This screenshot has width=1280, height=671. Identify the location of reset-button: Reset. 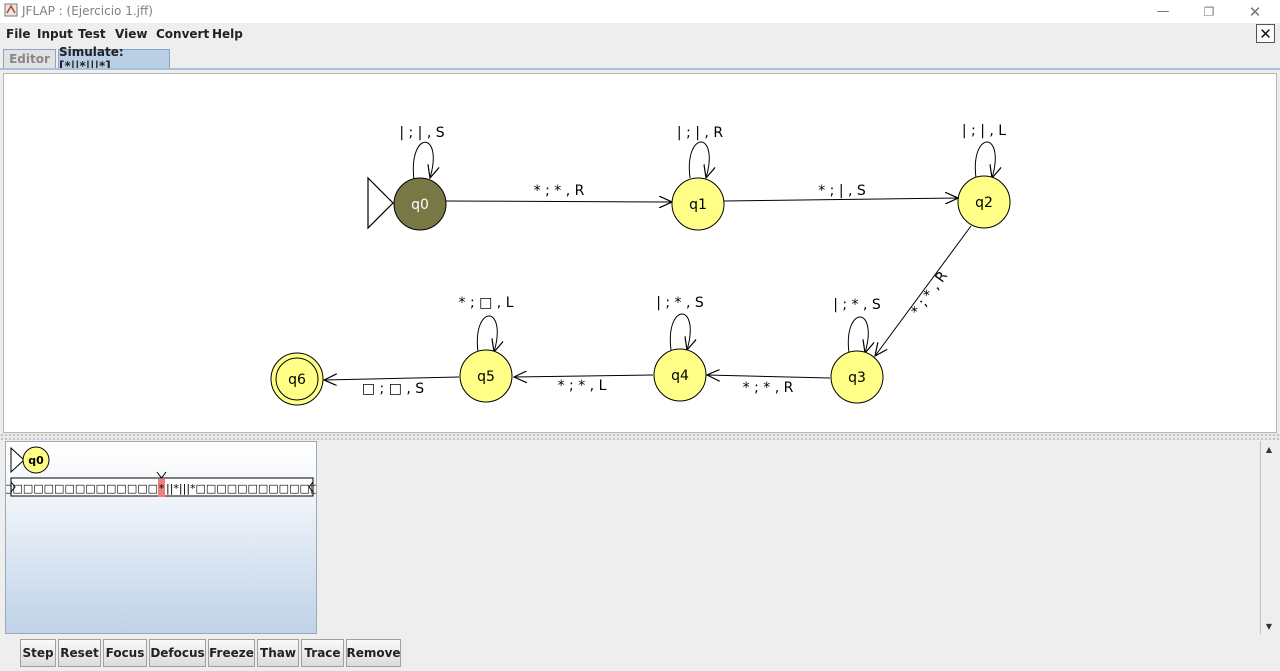
(79, 653).